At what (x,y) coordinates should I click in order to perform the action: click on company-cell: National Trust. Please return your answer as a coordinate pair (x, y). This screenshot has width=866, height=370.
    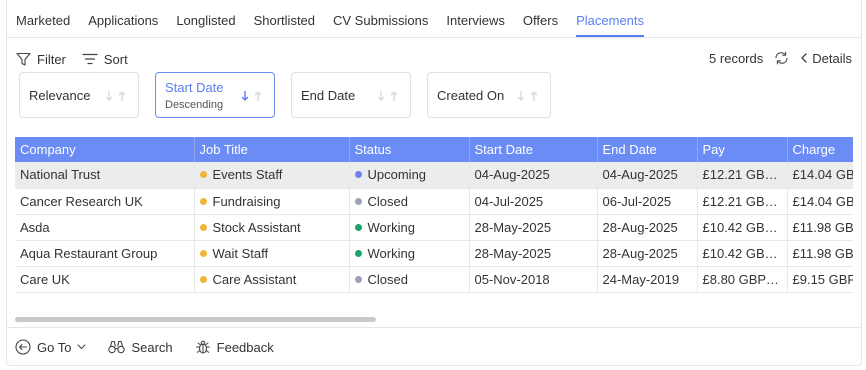
    Looking at the image, I should click on (105, 175).